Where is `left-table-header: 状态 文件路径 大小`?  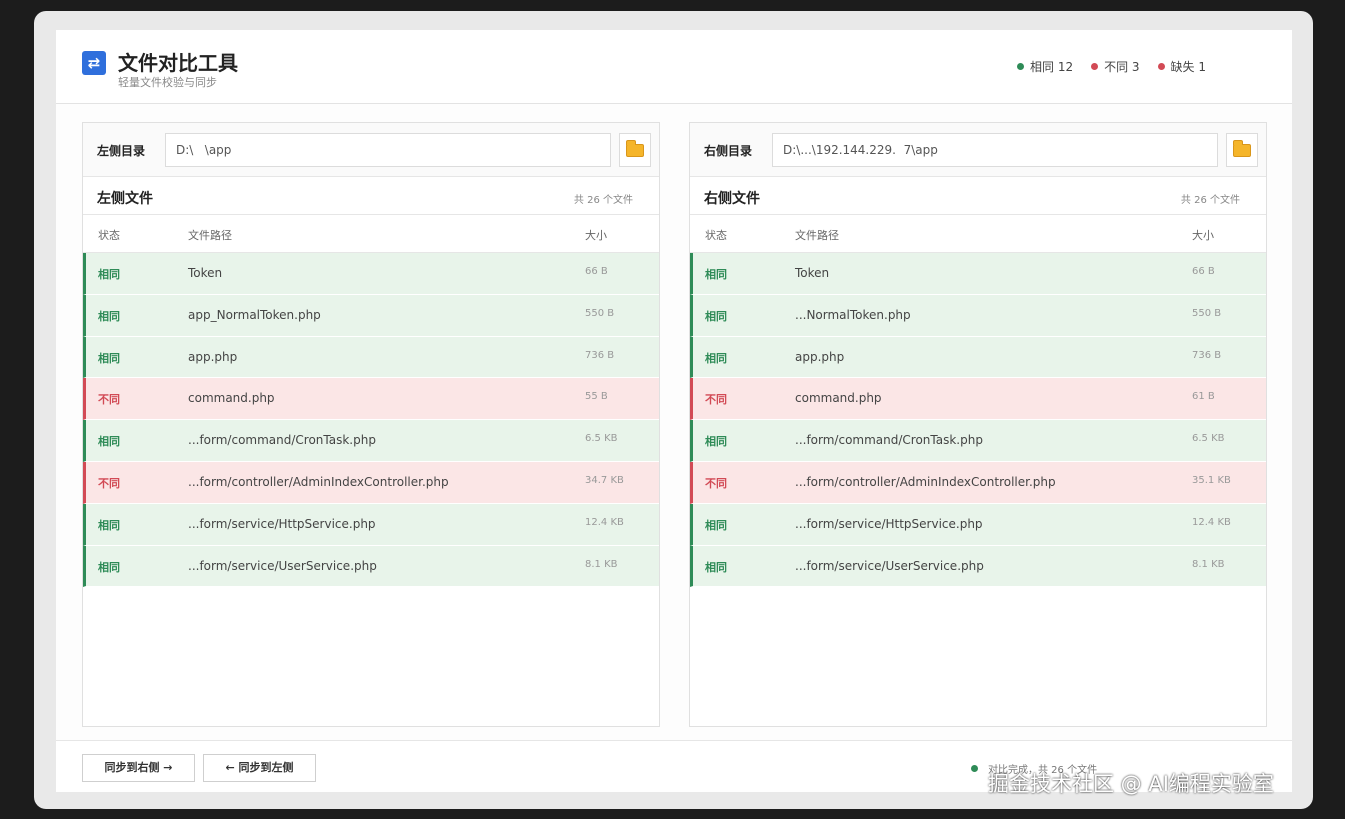
left-table-header: 状态 文件路径 大小 is located at coordinates (371, 234).